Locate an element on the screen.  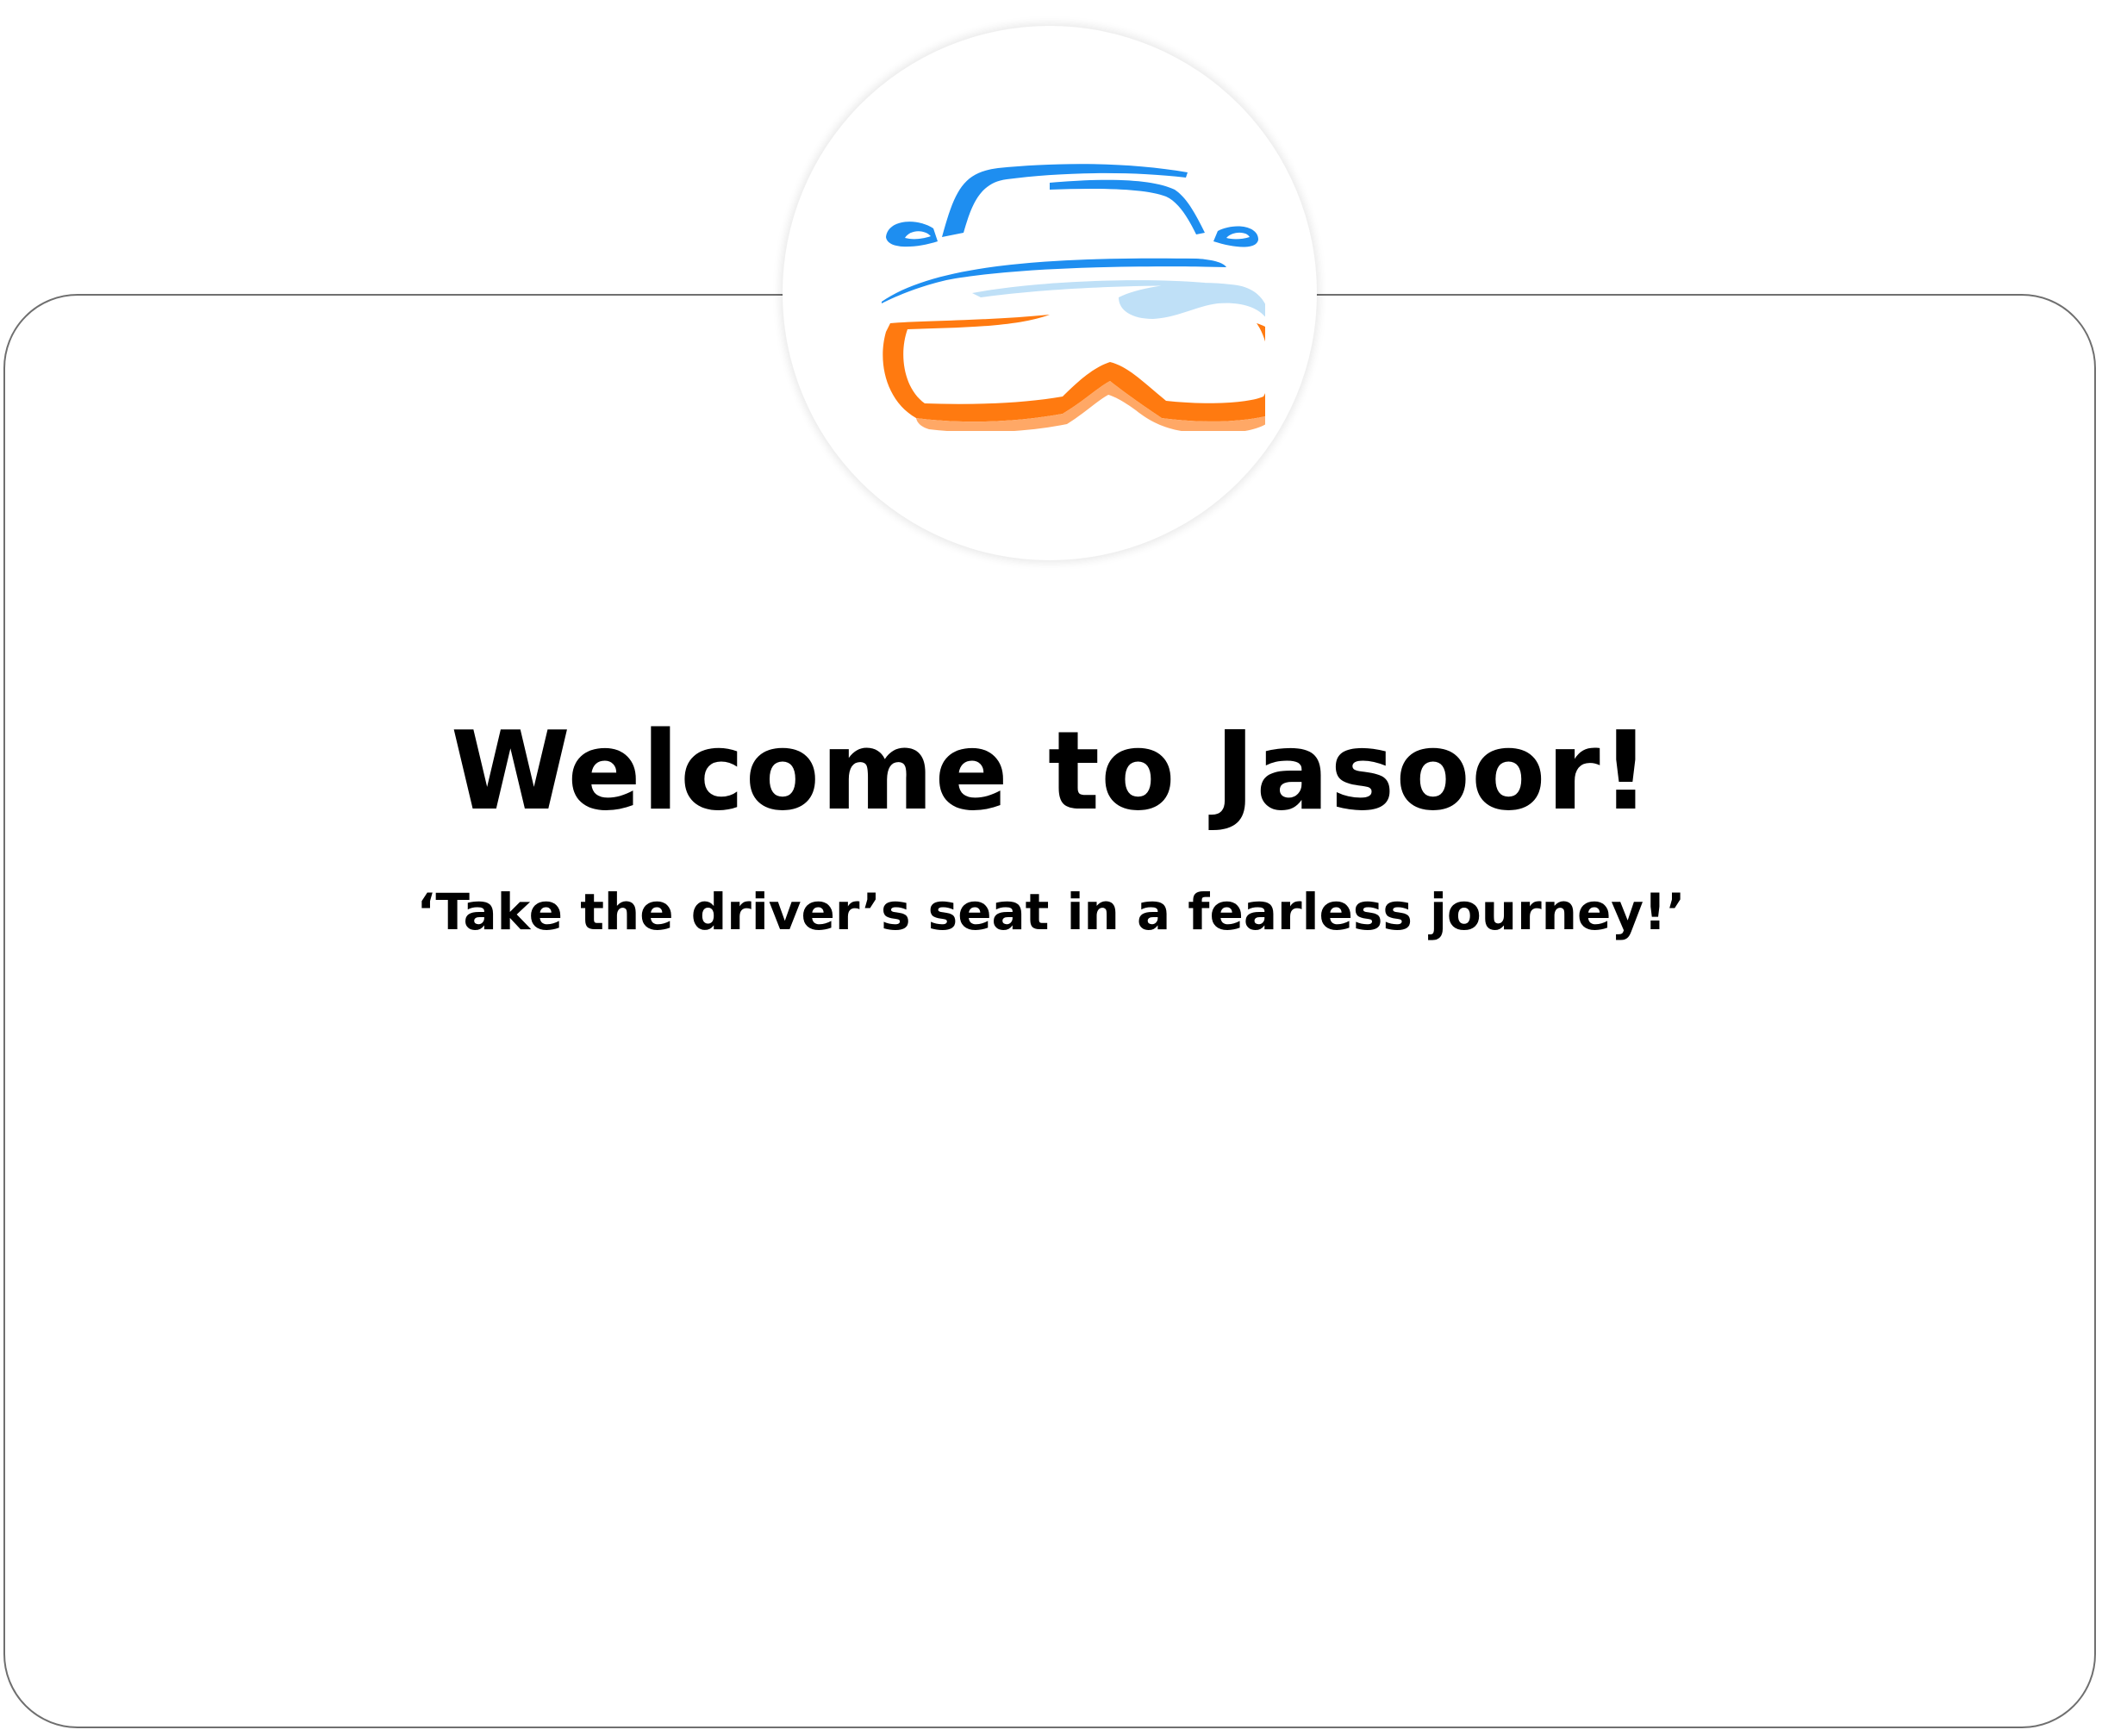
logo-badge is located at coordinates (1050, 293).